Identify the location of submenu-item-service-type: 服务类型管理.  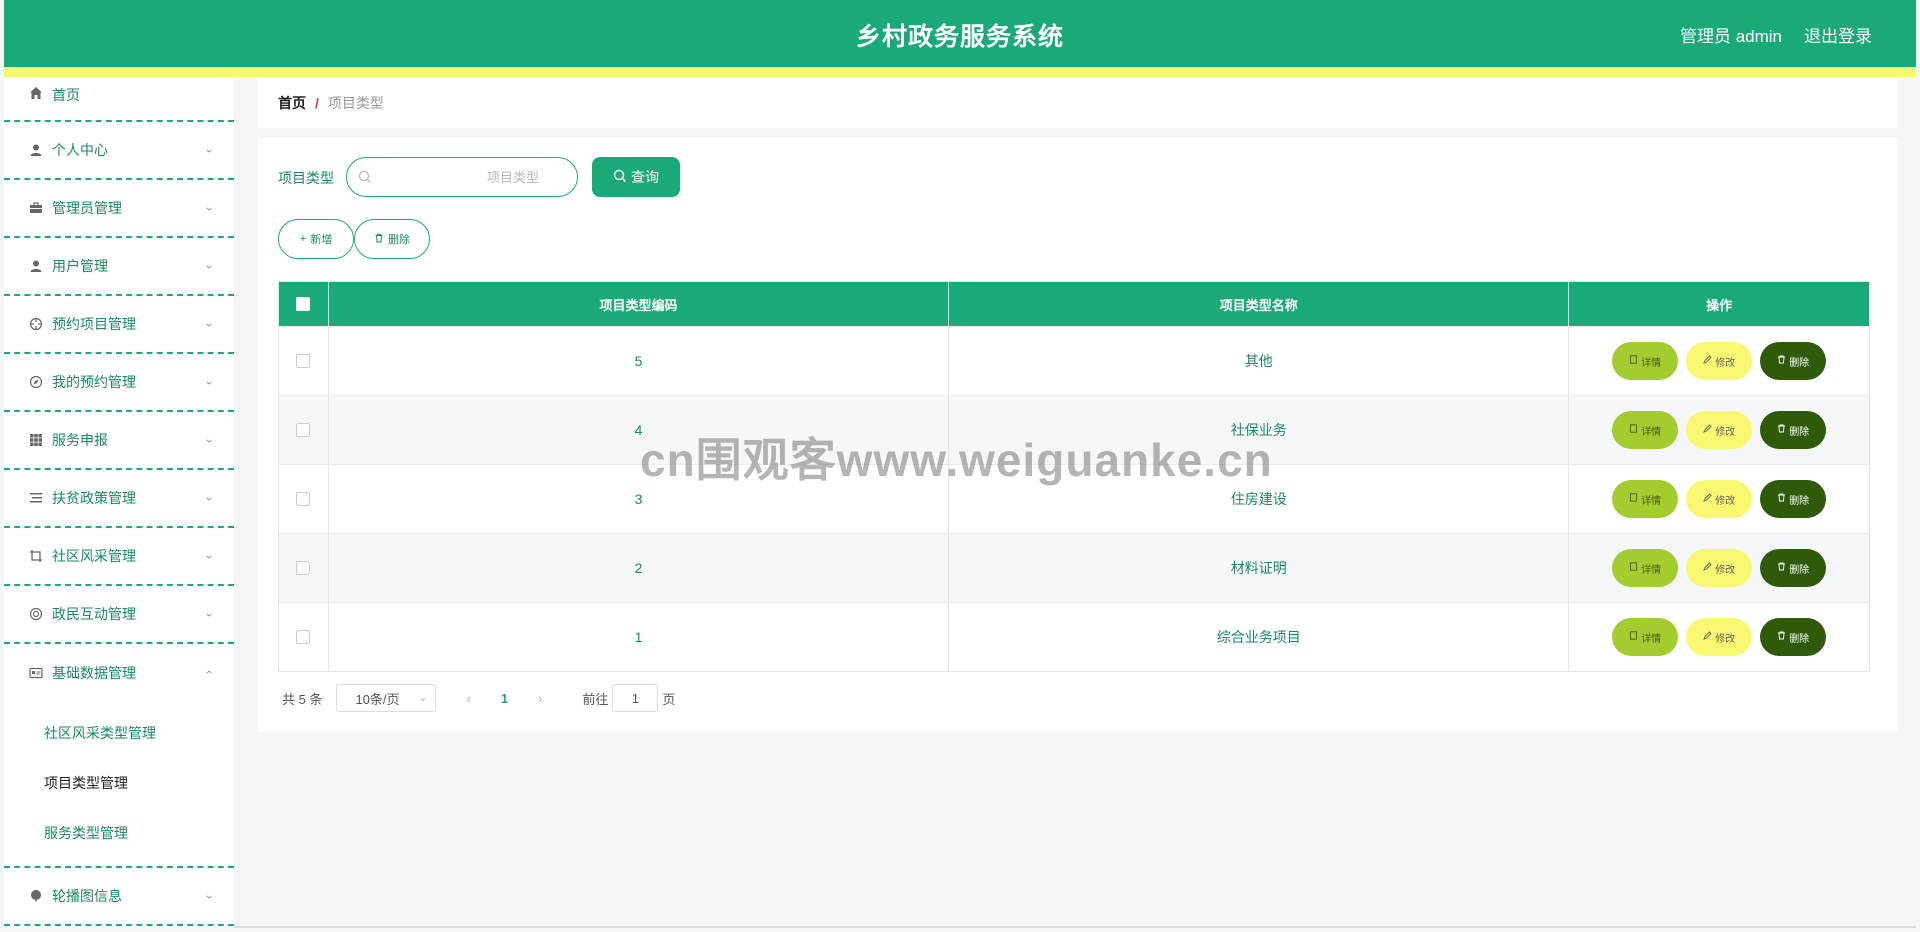
(119, 833).